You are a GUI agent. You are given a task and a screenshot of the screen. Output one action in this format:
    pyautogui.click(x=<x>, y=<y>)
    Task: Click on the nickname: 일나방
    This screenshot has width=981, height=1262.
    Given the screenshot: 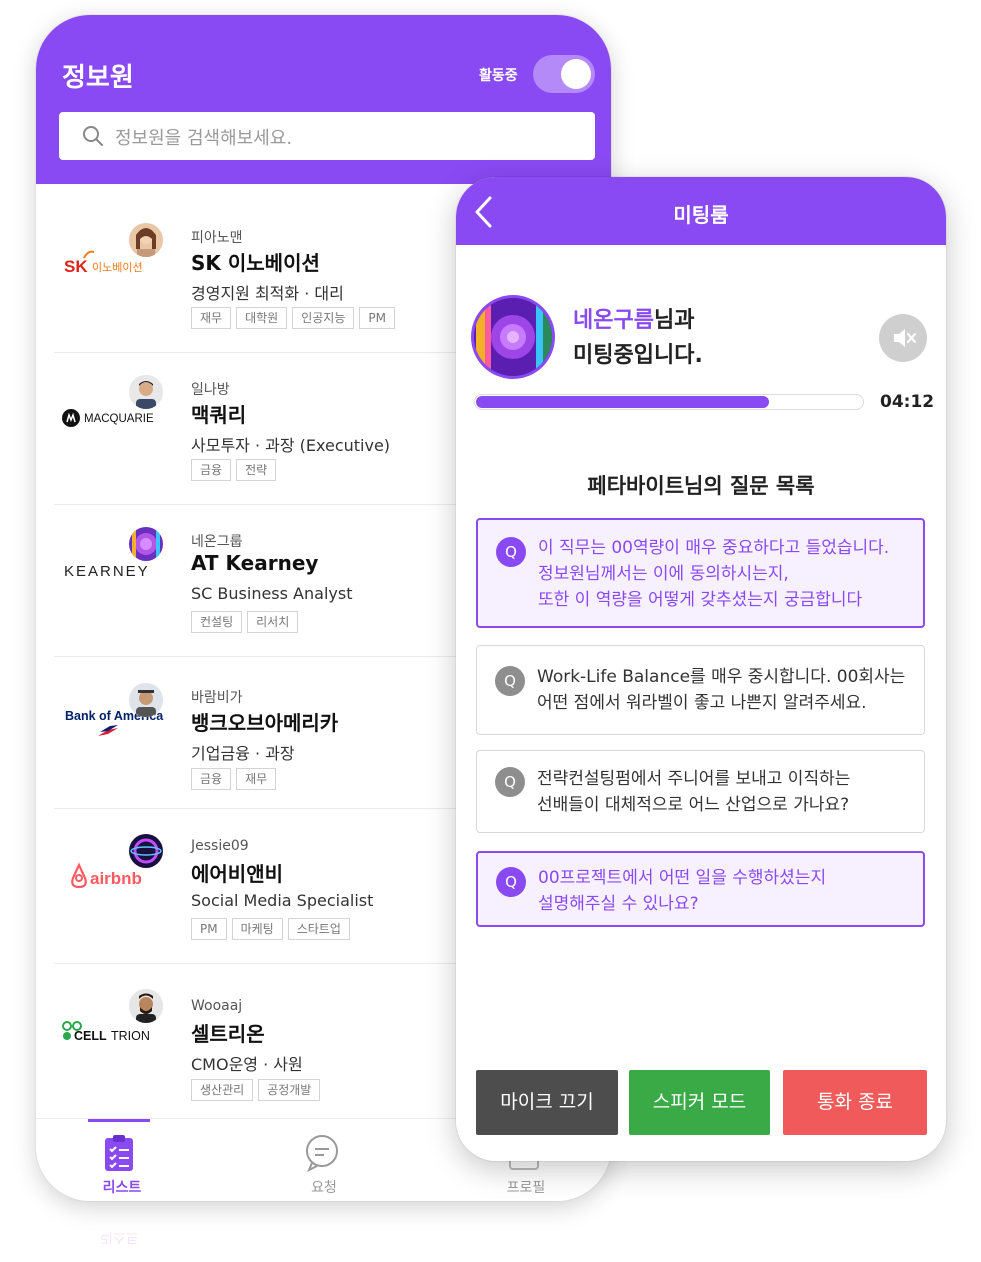 What is the action you would take?
    pyautogui.click(x=210, y=390)
    